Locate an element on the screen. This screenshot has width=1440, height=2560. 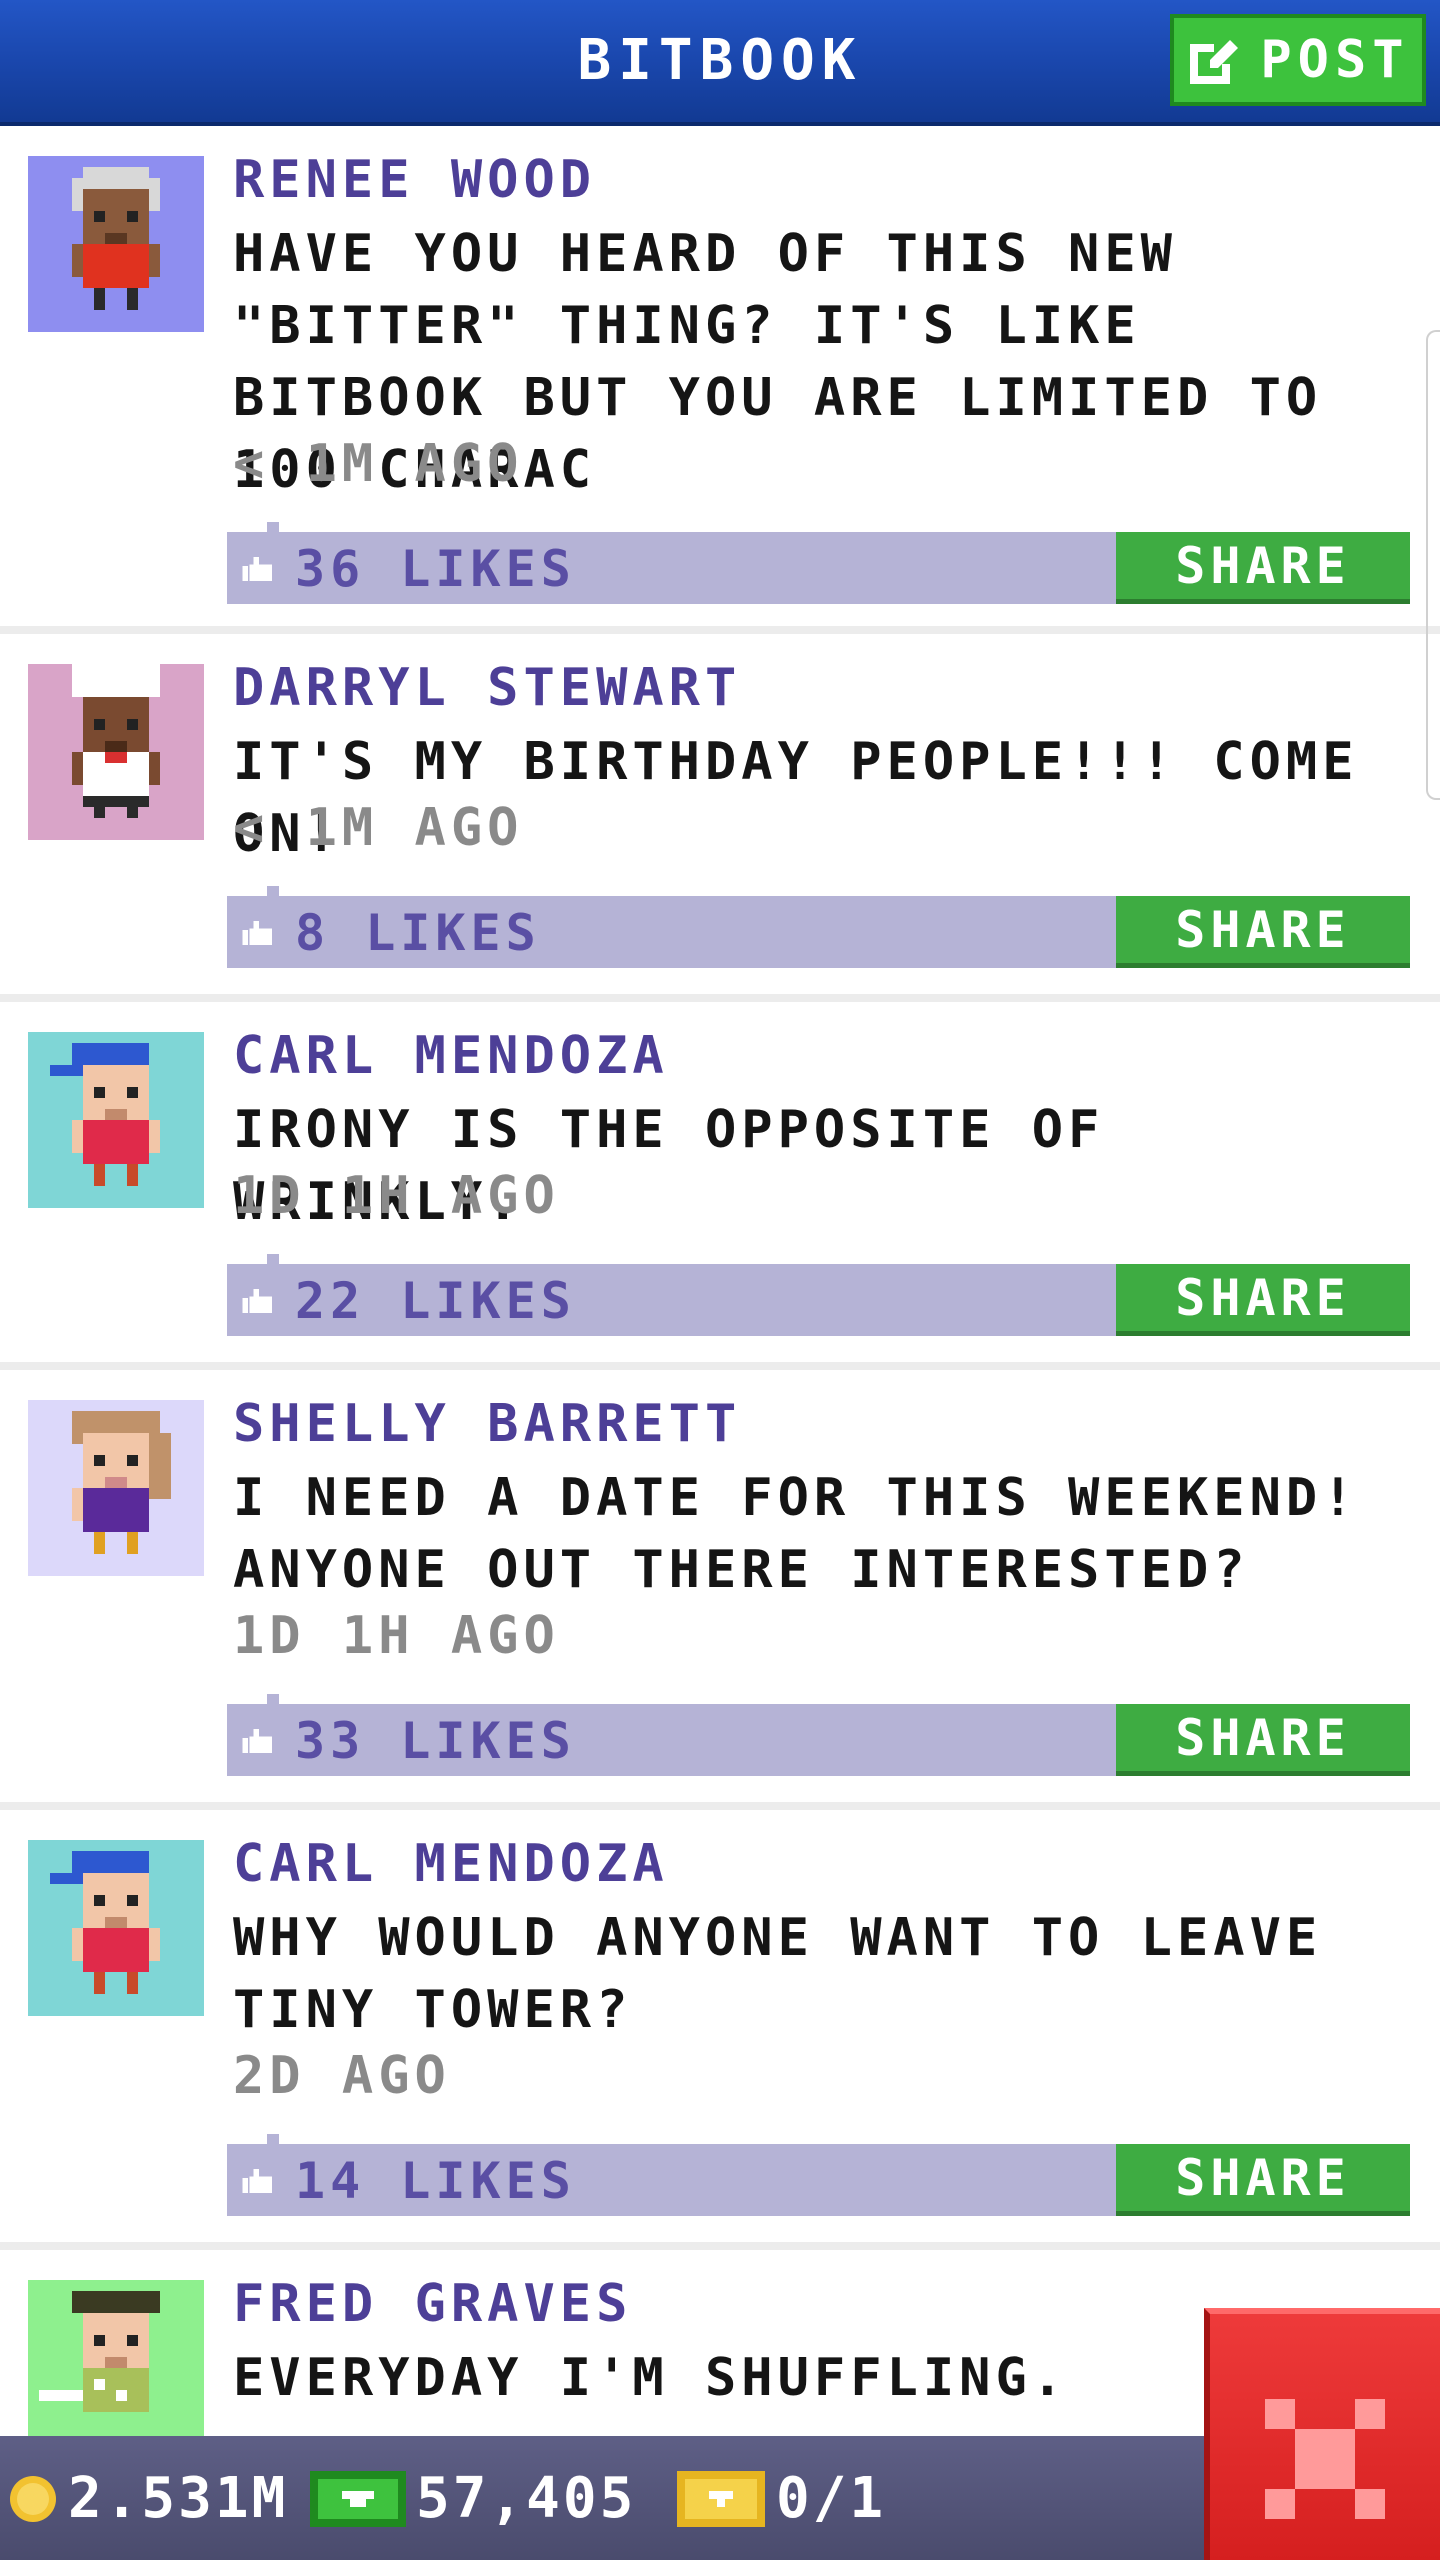
top-bar: BITBOOK POST is located at coordinates (720, 63).